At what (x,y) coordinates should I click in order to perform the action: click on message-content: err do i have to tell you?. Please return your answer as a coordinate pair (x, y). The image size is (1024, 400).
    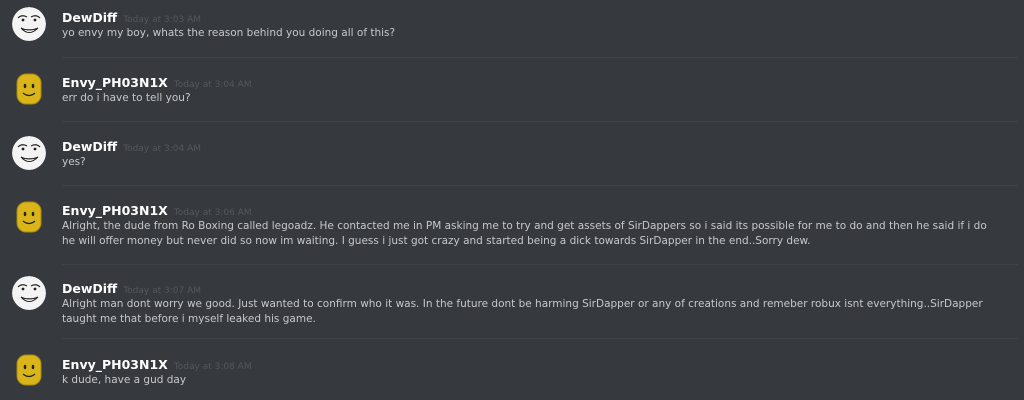
    Looking at the image, I should click on (126, 98).